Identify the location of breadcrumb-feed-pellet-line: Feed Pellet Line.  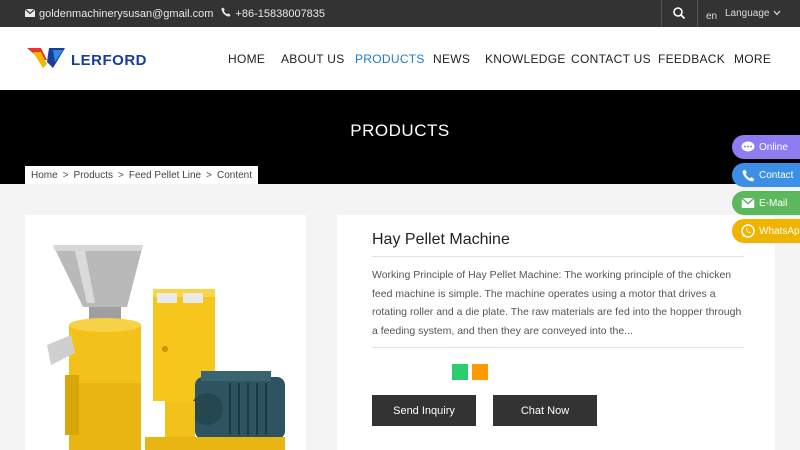
(165, 175).